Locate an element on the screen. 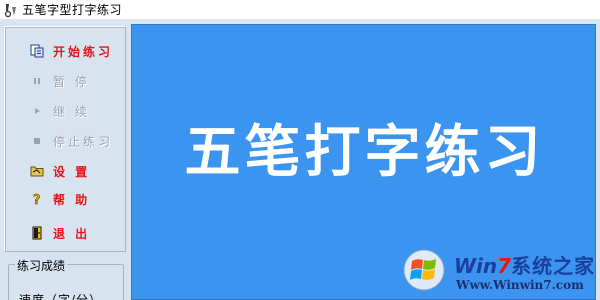  site-watermark: Win7系统之家 Www.Winwin7.com is located at coordinates (500, 273).